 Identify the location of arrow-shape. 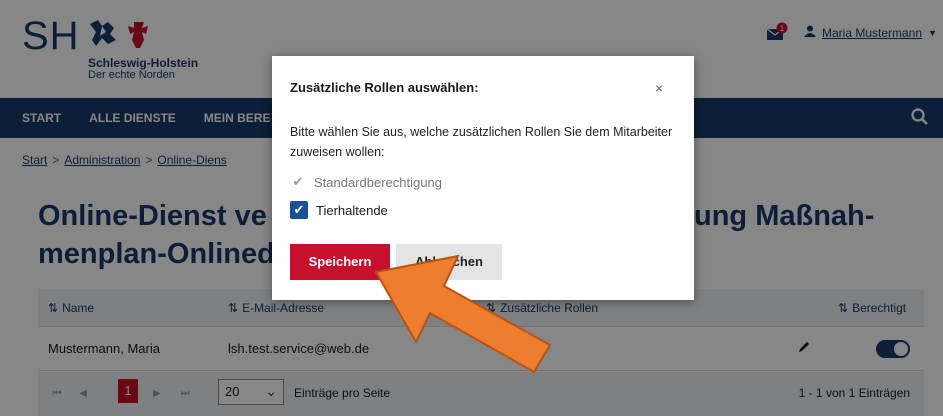
(463, 314).